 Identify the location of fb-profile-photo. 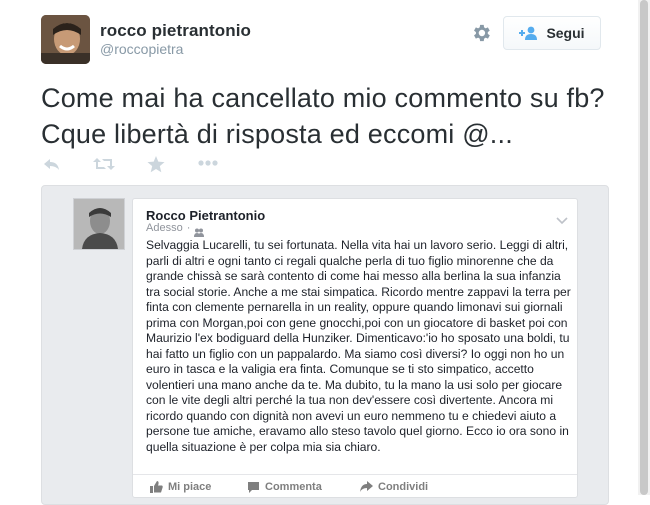
(99, 224).